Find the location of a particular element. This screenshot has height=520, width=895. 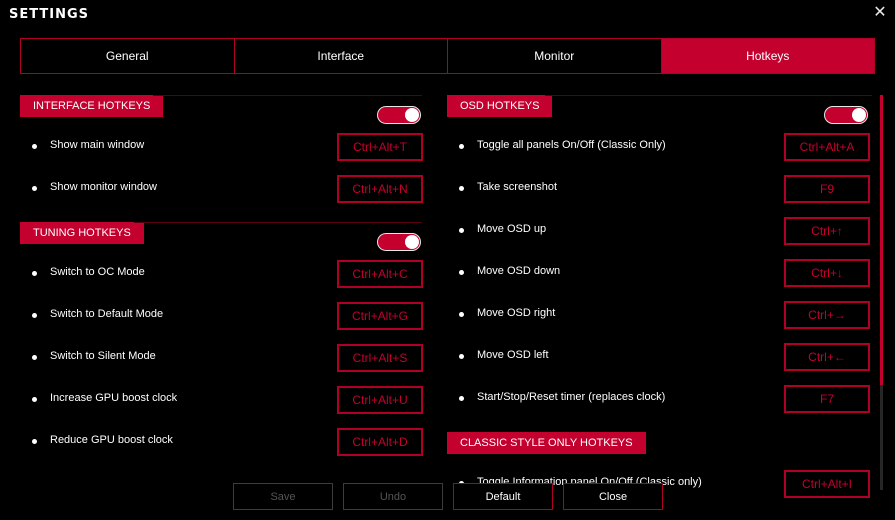

hotkey-label: Show main window is located at coordinates (97, 145).